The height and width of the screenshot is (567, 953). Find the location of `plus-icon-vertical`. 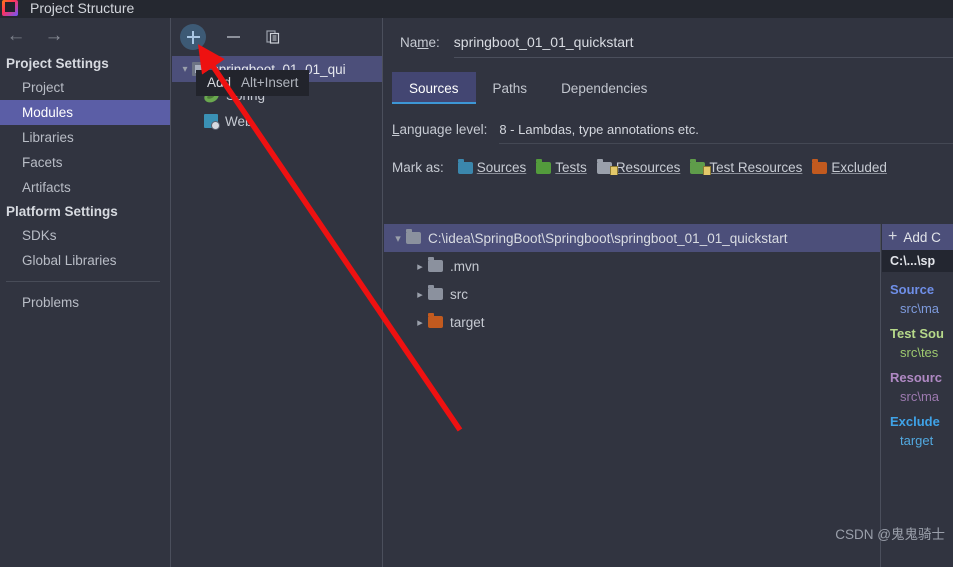

plus-icon-vertical is located at coordinates (193, 37).